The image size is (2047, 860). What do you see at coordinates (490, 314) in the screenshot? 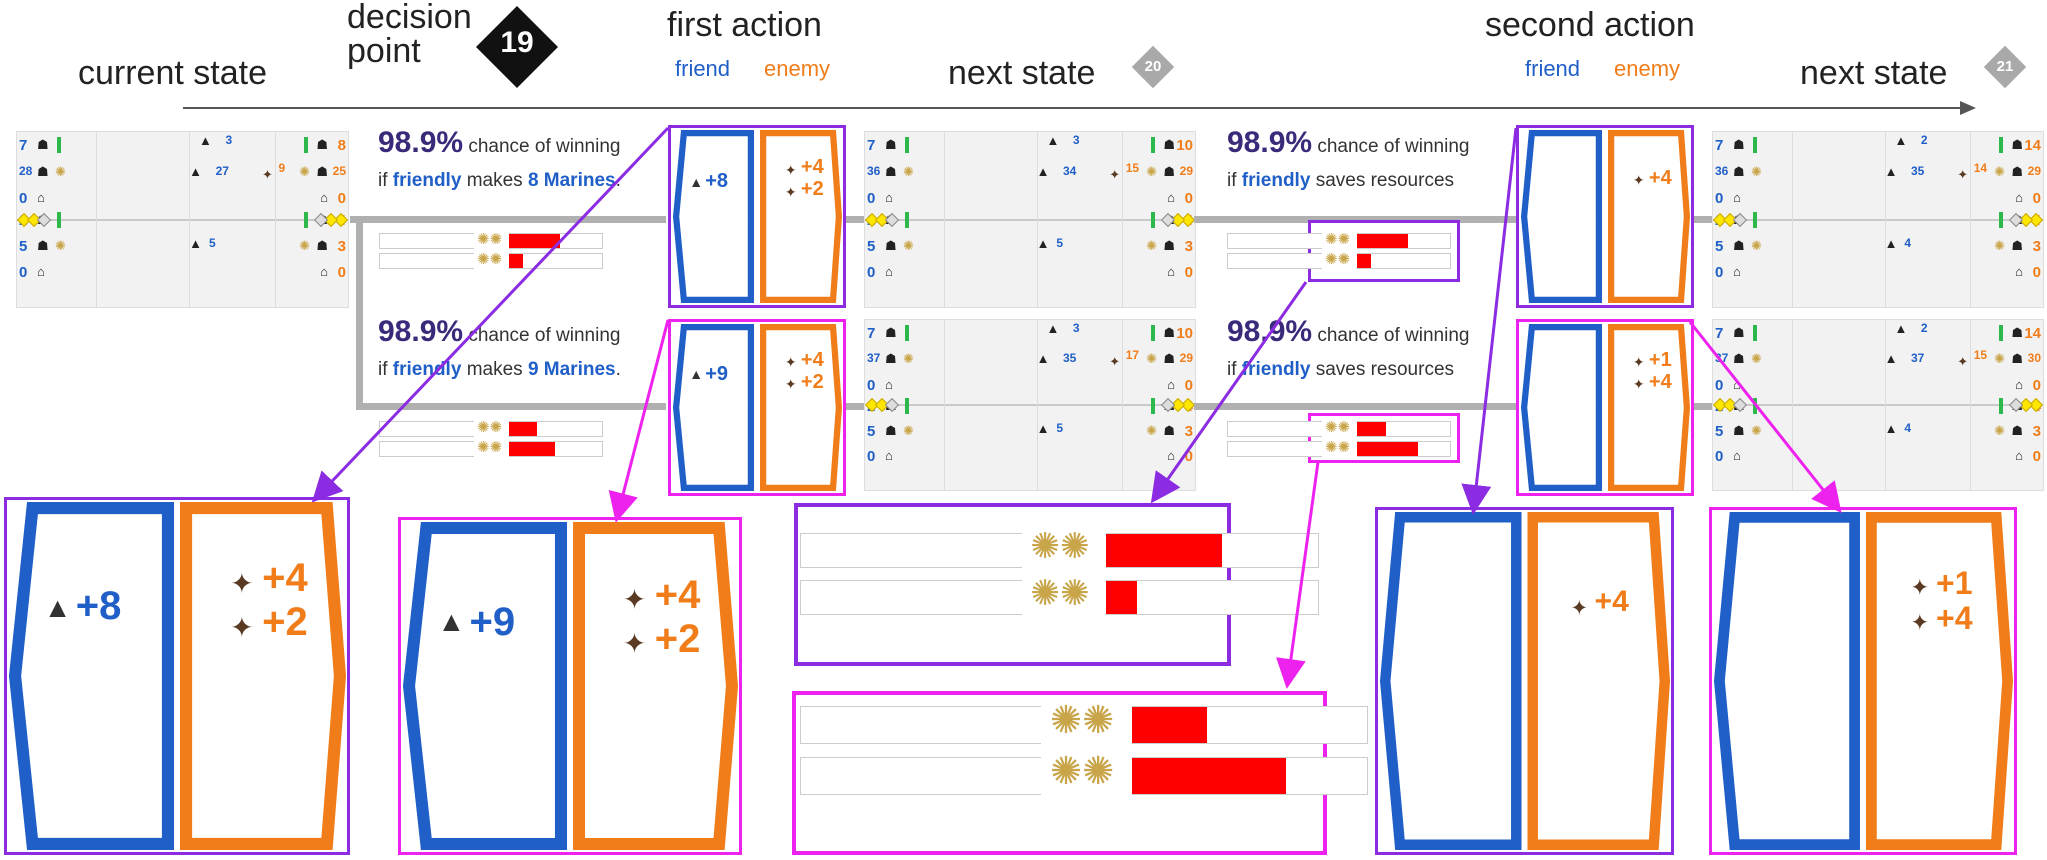
I see `arrow-first1` at bounding box center [490, 314].